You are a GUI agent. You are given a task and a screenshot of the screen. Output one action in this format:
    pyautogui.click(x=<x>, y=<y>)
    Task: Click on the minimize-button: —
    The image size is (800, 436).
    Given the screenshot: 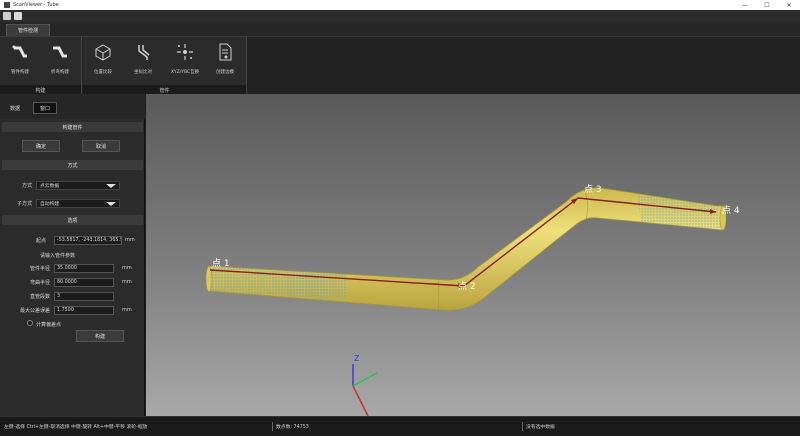 What is the action you would take?
    pyautogui.click(x=745, y=5)
    